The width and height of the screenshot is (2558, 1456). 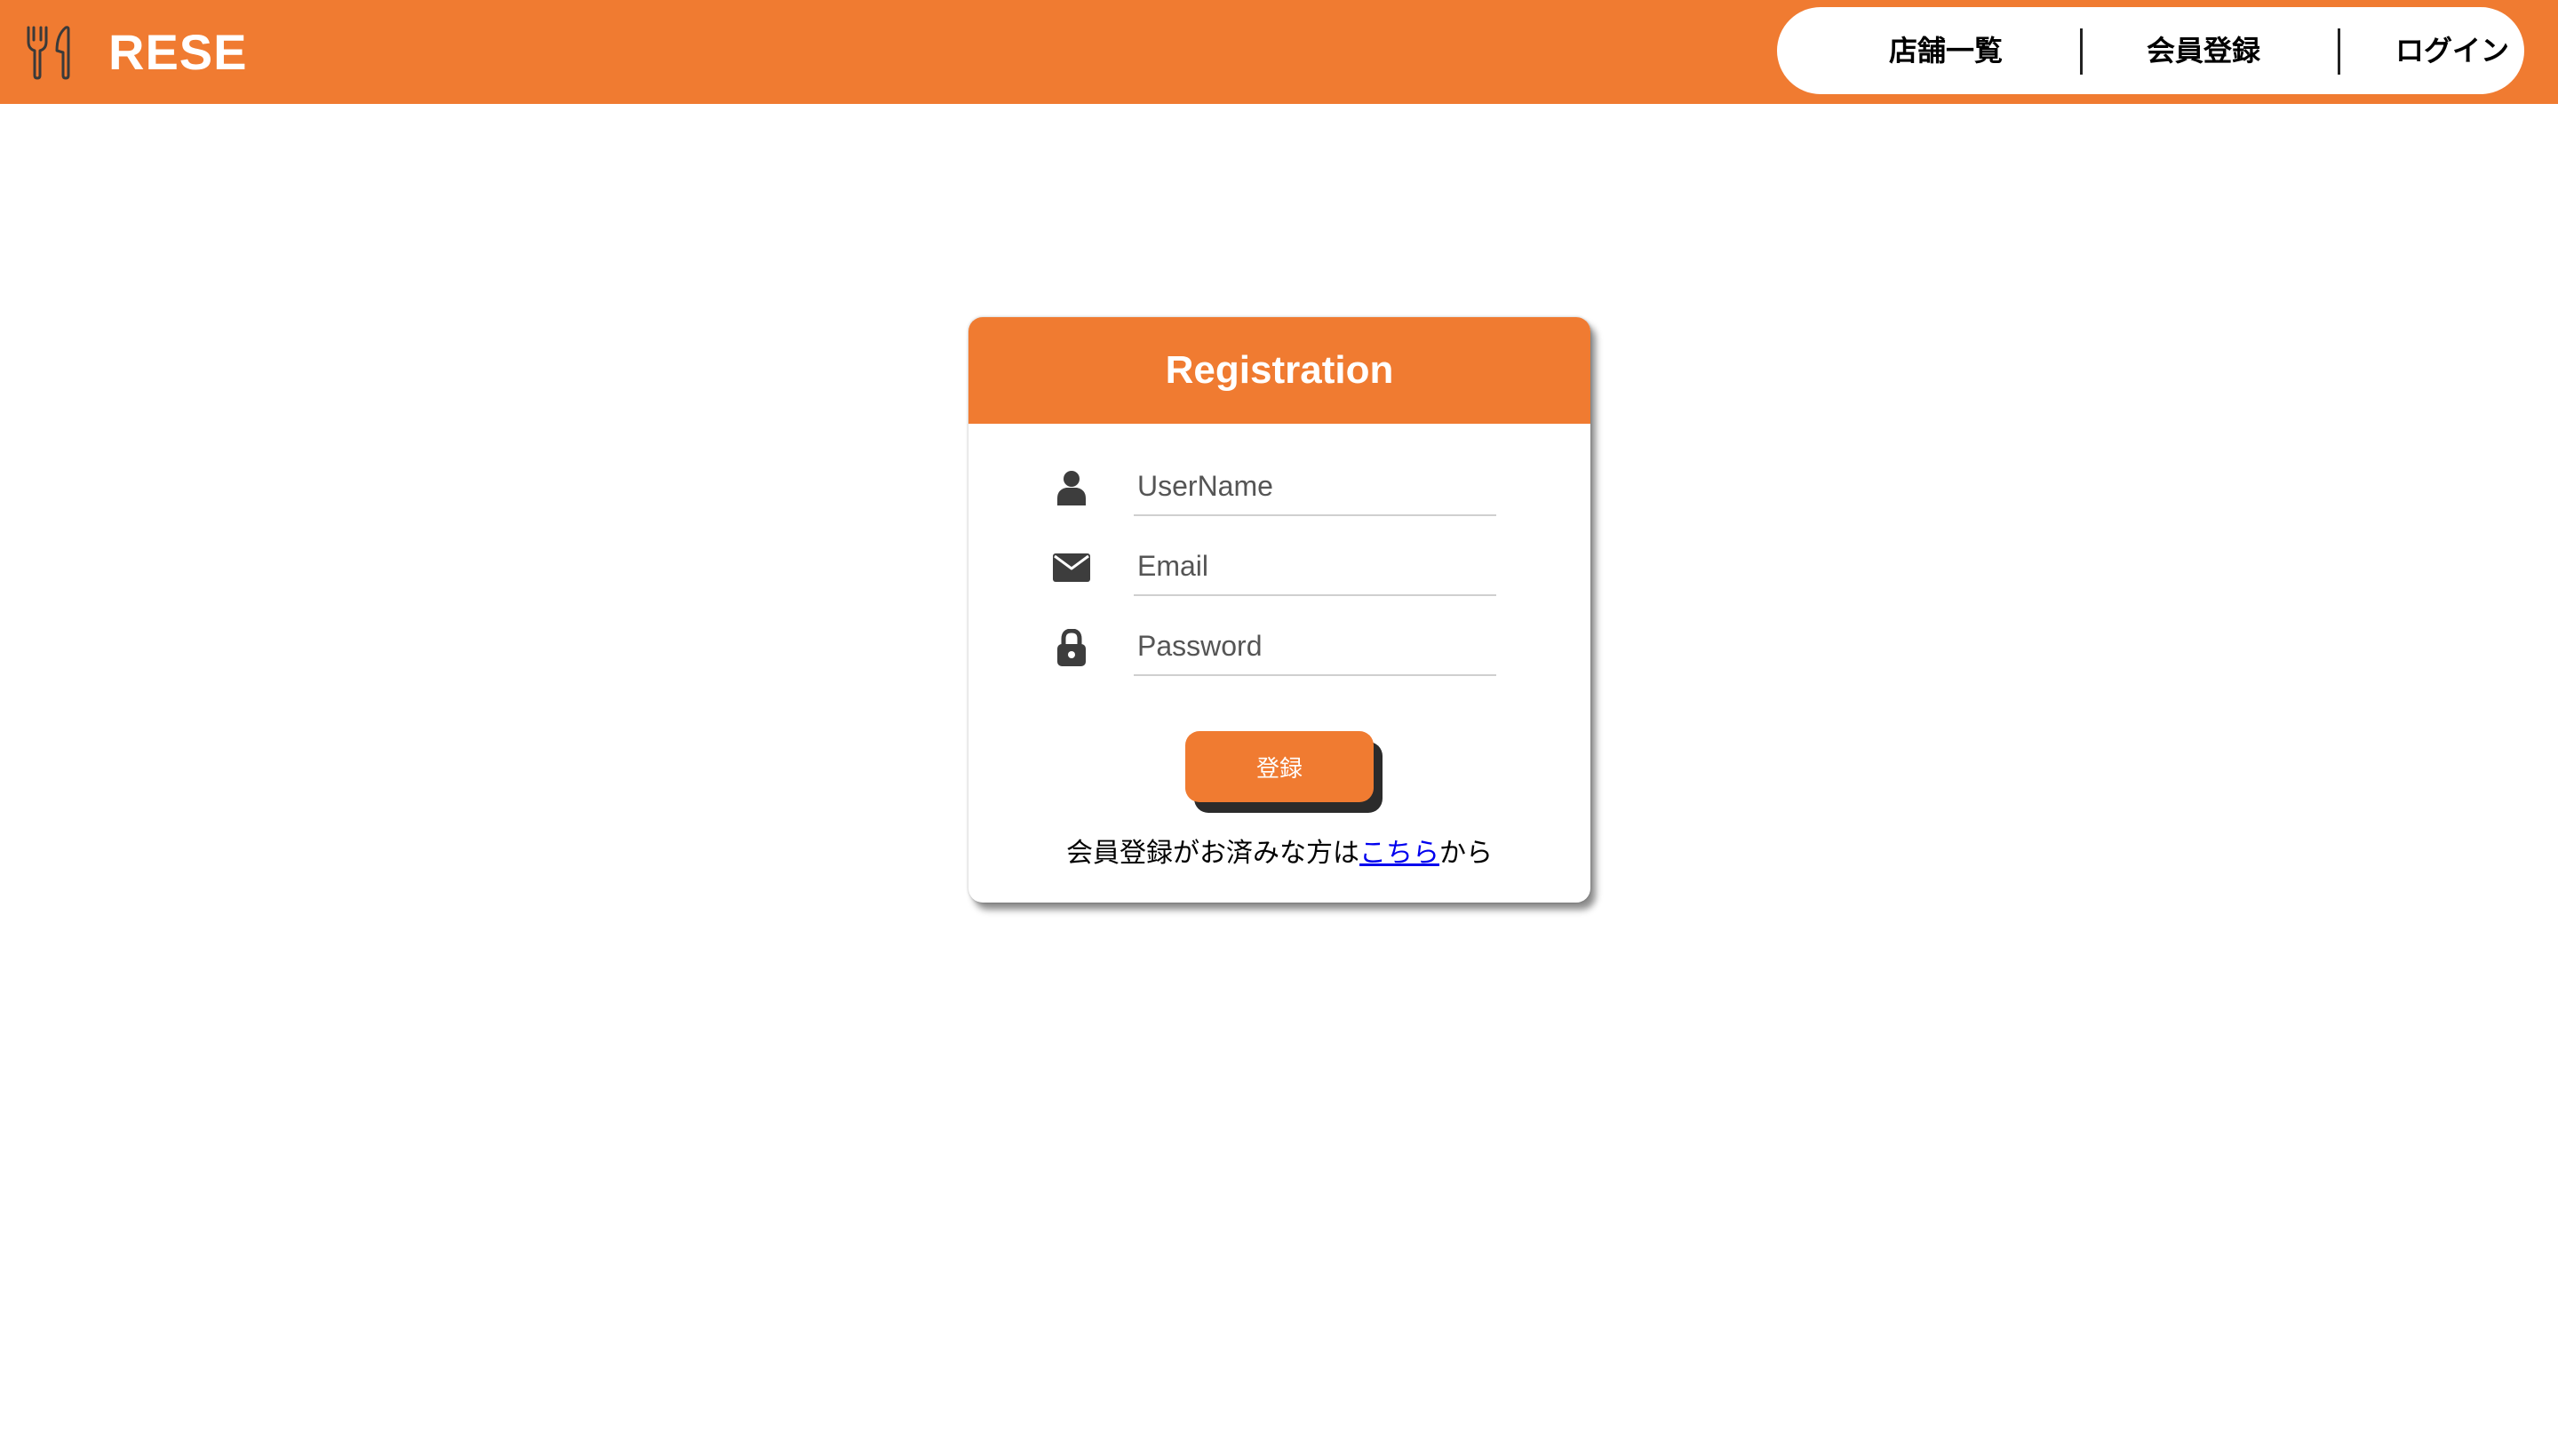 I want to click on lock-icon, so click(x=1071, y=648).